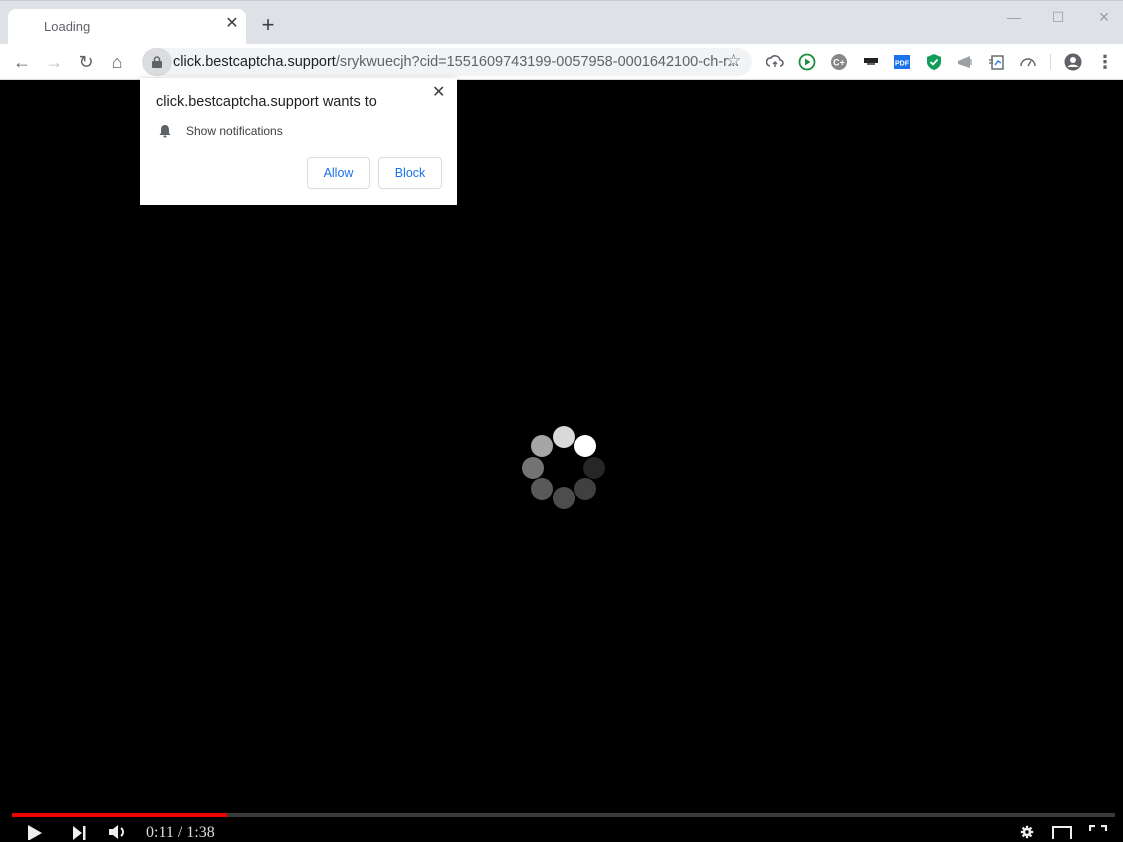 The image size is (1123, 842). Describe the element at coordinates (807, 62) in the screenshot. I see `play-circle-icon` at that location.